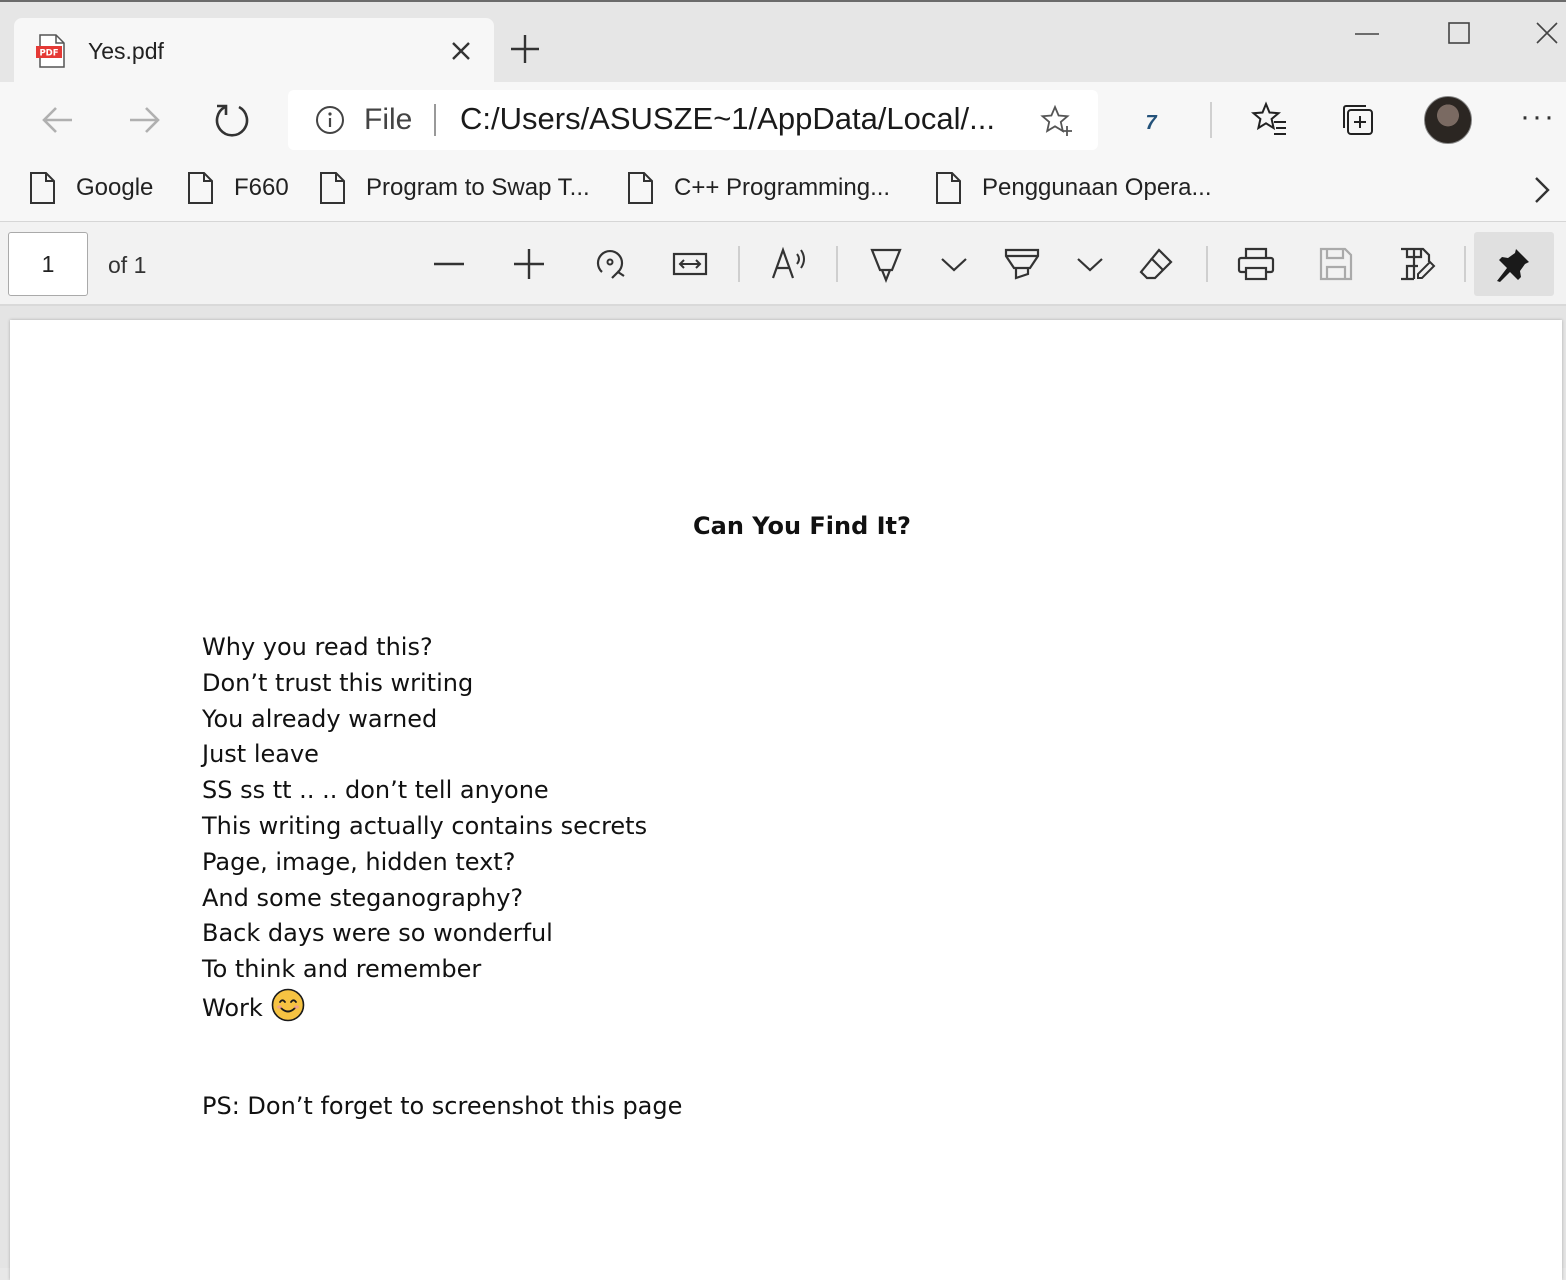 This screenshot has width=1566, height=1280. What do you see at coordinates (377, 933) in the screenshot?
I see `body-line: Back days were so wonderful` at bounding box center [377, 933].